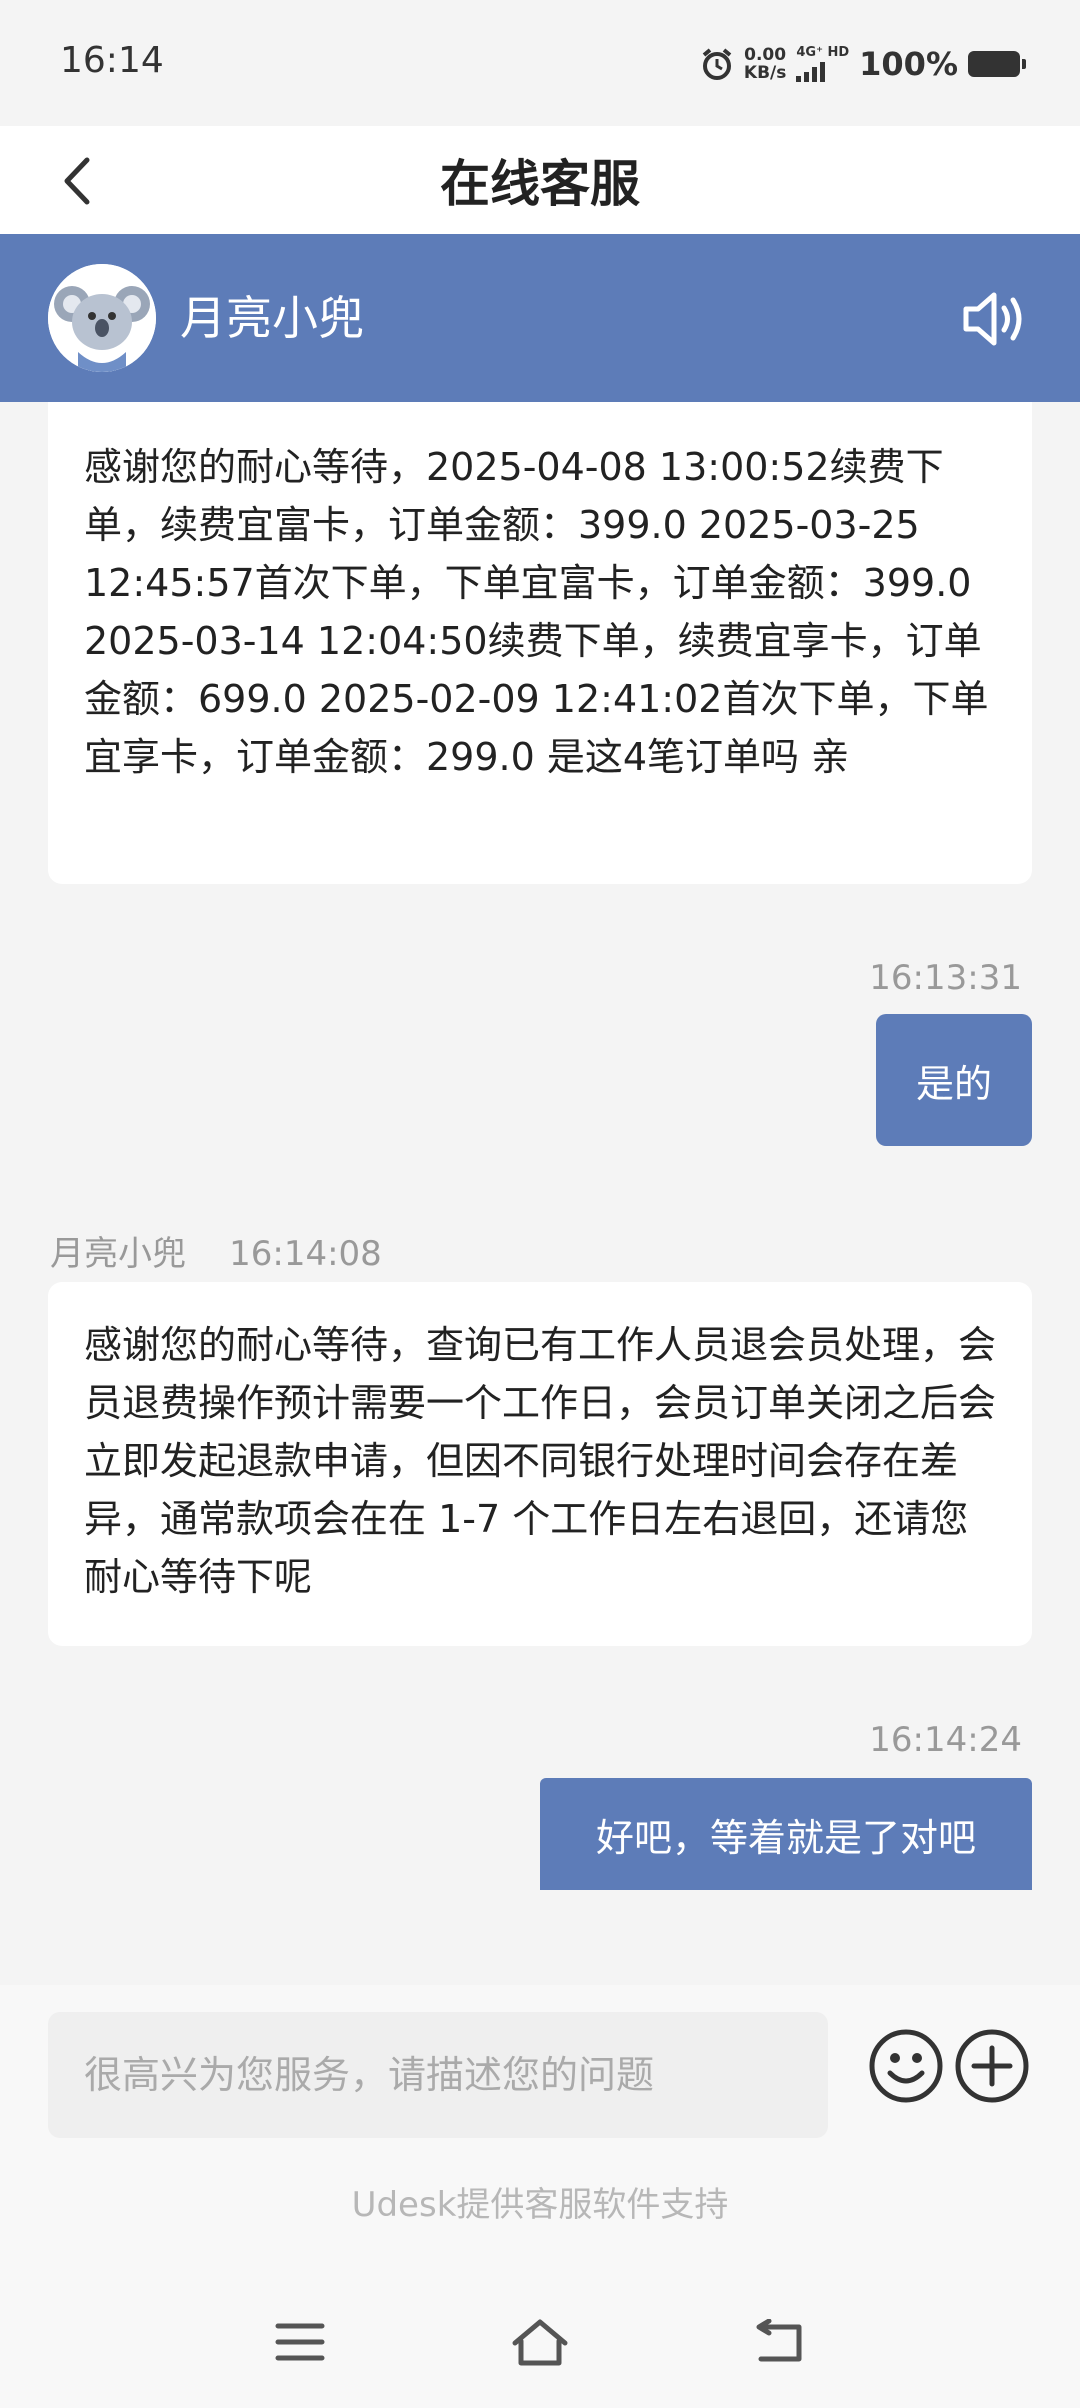 The height and width of the screenshot is (2408, 1080). I want to click on koala-avatar-icon, so click(102, 318).